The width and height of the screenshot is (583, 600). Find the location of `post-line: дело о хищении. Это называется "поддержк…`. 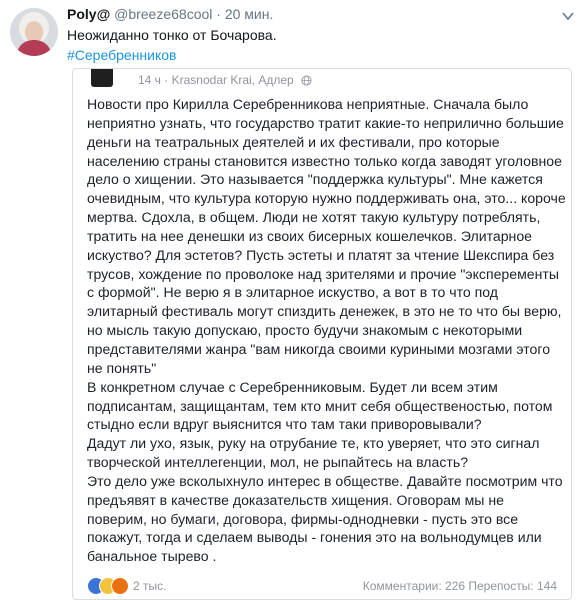

post-line: дело о хищении. Это называется "поддержк… is located at coordinates (315, 179).